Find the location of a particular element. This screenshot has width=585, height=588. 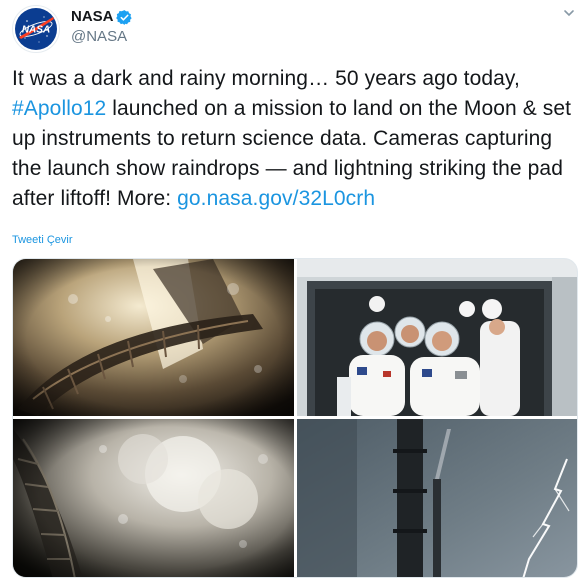

verified-badge-icon is located at coordinates (124, 17).